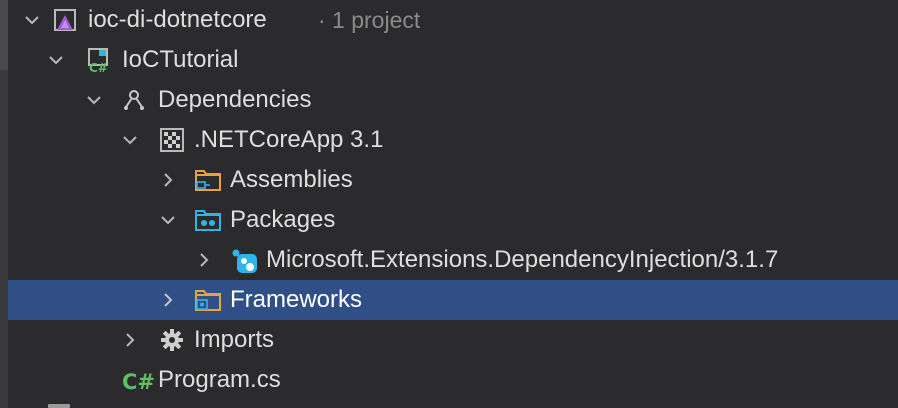  I want to click on gutter-marker, so click(4, 35).